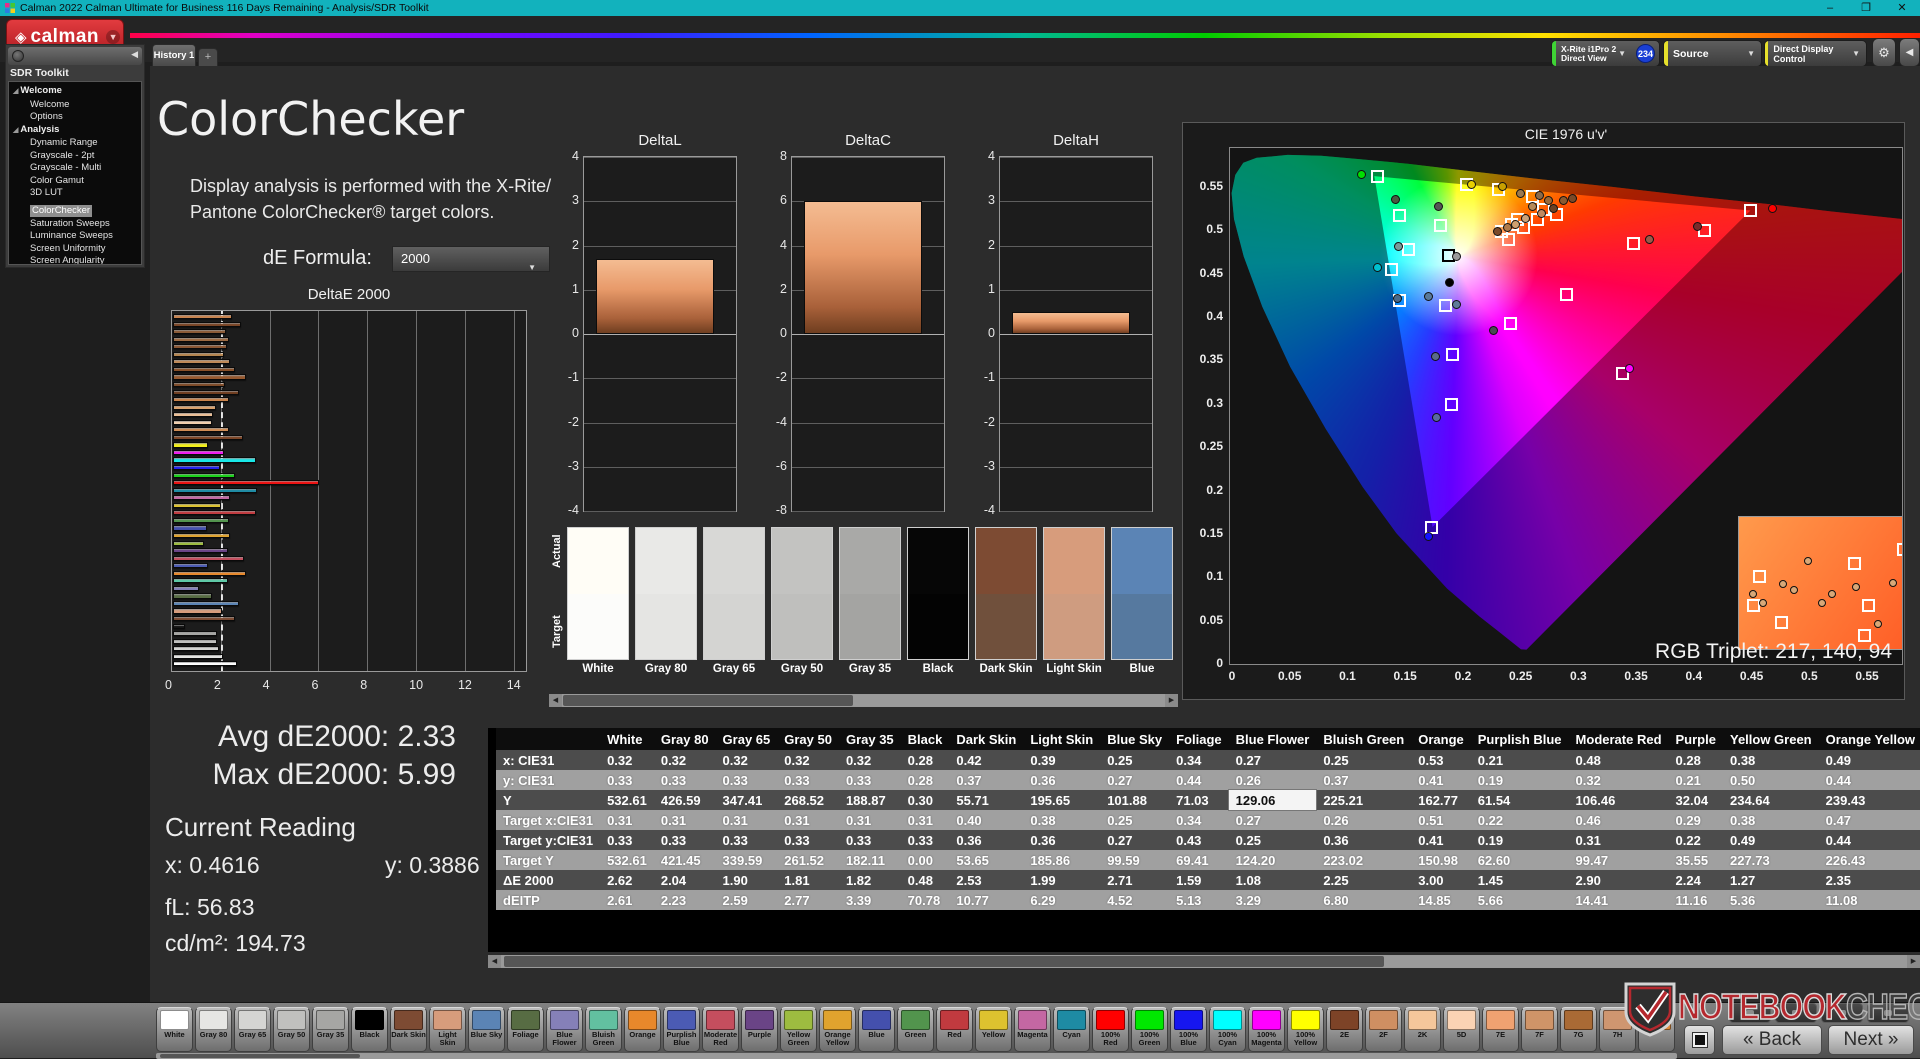 The width and height of the screenshot is (1920, 1059). I want to click on patch-button-yellow-green: Yellow Green, so click(798, 1029).